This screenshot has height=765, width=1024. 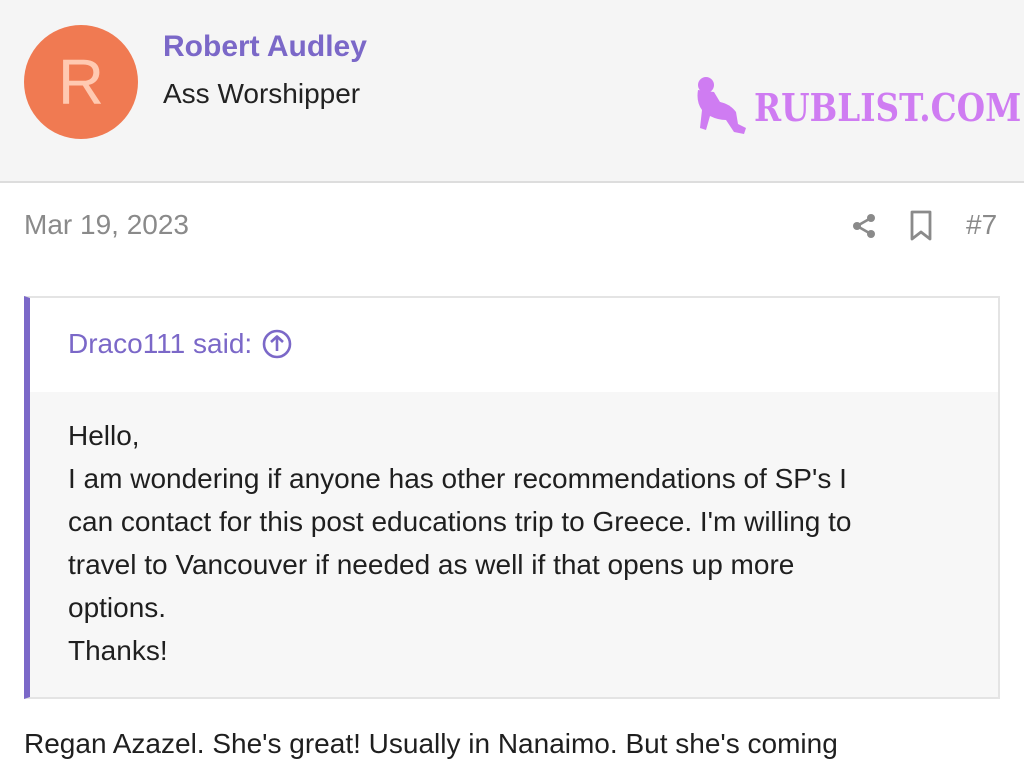 What do you see at coordinates (888, 107) in the screenshot?
I see `watermark-text: RUBLIST.COM` at bounding box center [888, 107].